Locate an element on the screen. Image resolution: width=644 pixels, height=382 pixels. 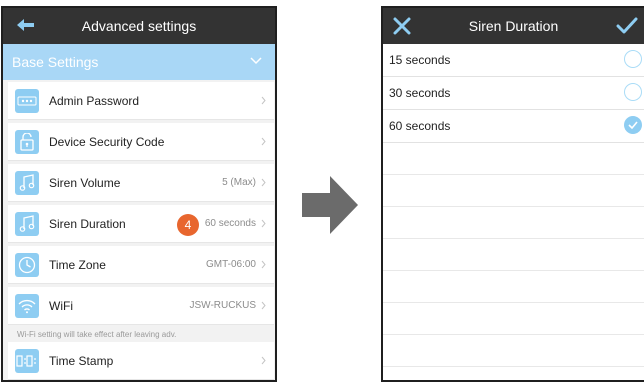
title-bar: Advanced settings is located at coordinates (139, 26).